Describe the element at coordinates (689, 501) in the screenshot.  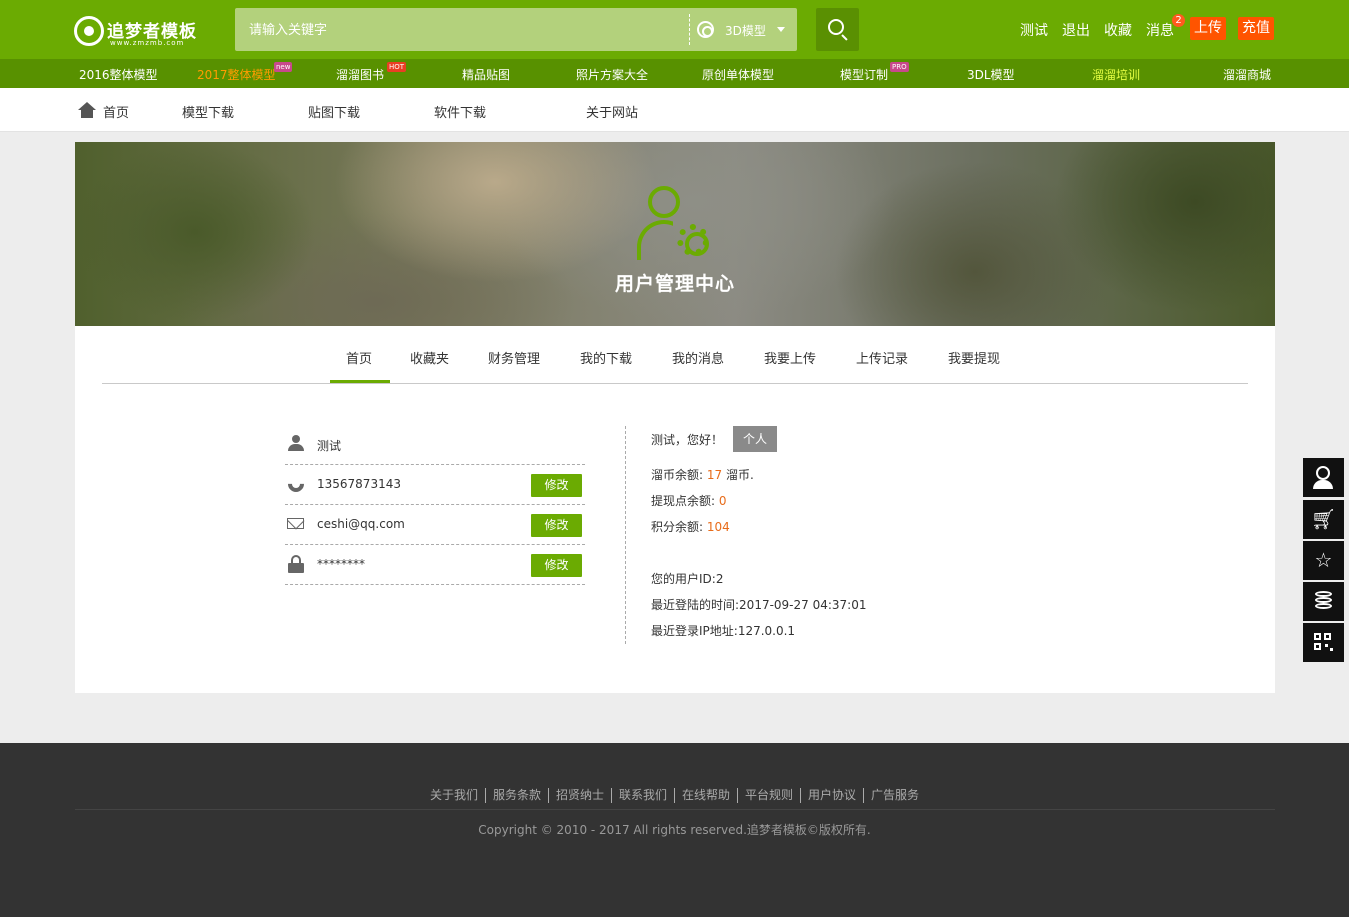
I see `withdraw-balance: 提现点余额: 0` at that location.